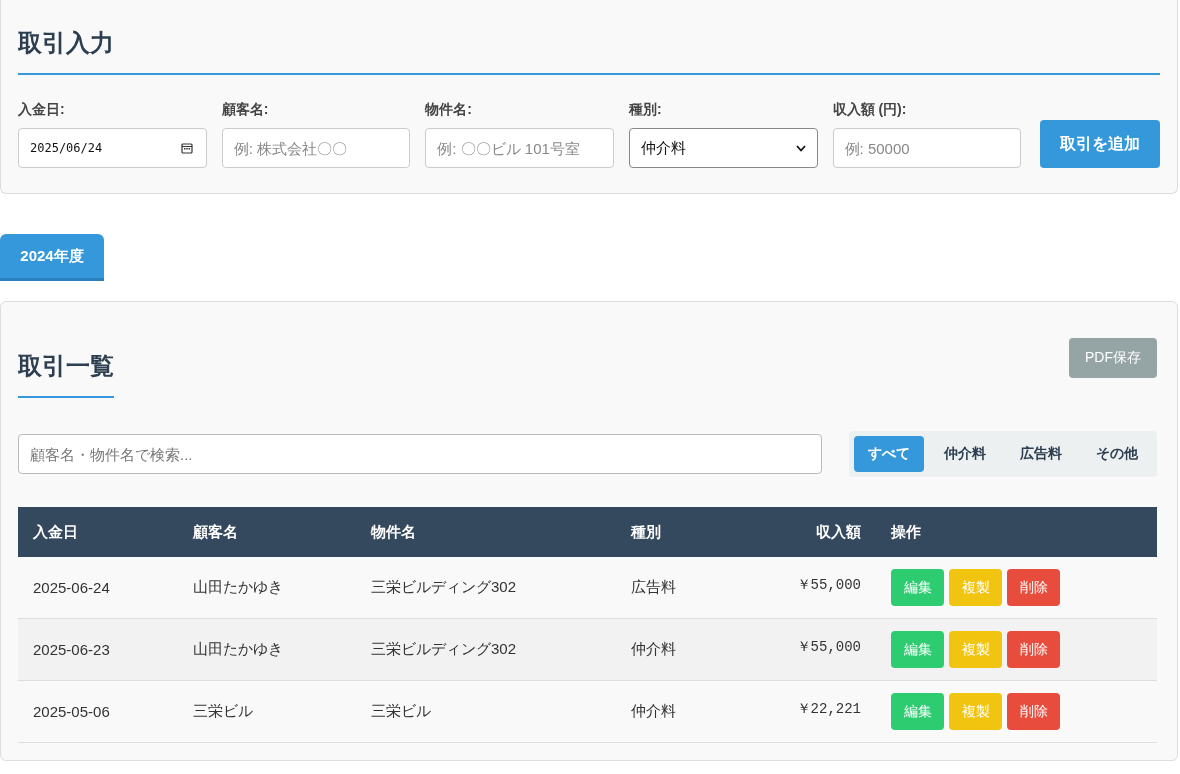  What do you see at coordinates (449, 110) in the screenshot?
I see `field-label: 物件名:` at bounding box center [449, 110].